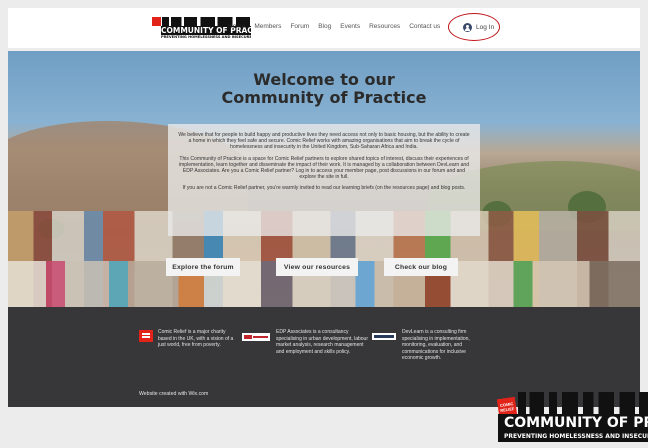 The image size is (648, 448). Describe the element at coordinates (256, 337) in the screenshot. I see `edp-associates-logo-icon` at that location.